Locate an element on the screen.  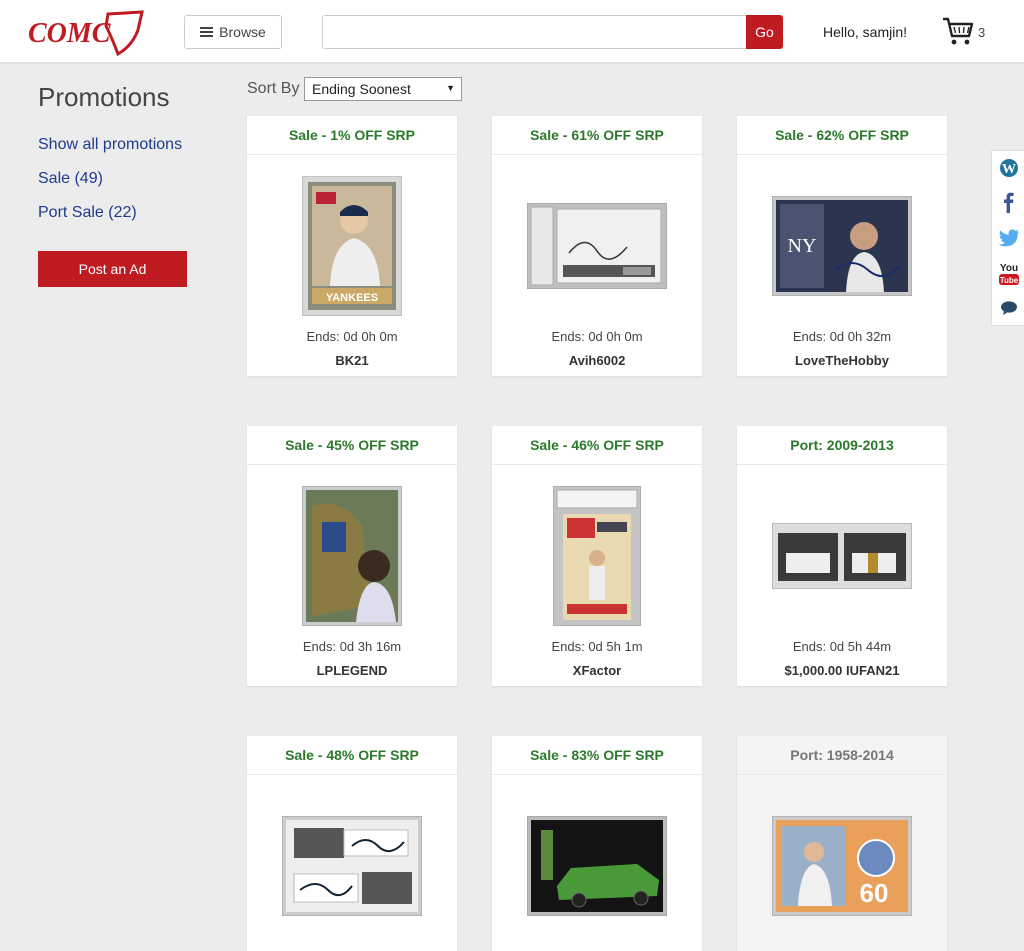
card-ends: Ends: 0d 0h 32m is located at coordinates (842, 336).